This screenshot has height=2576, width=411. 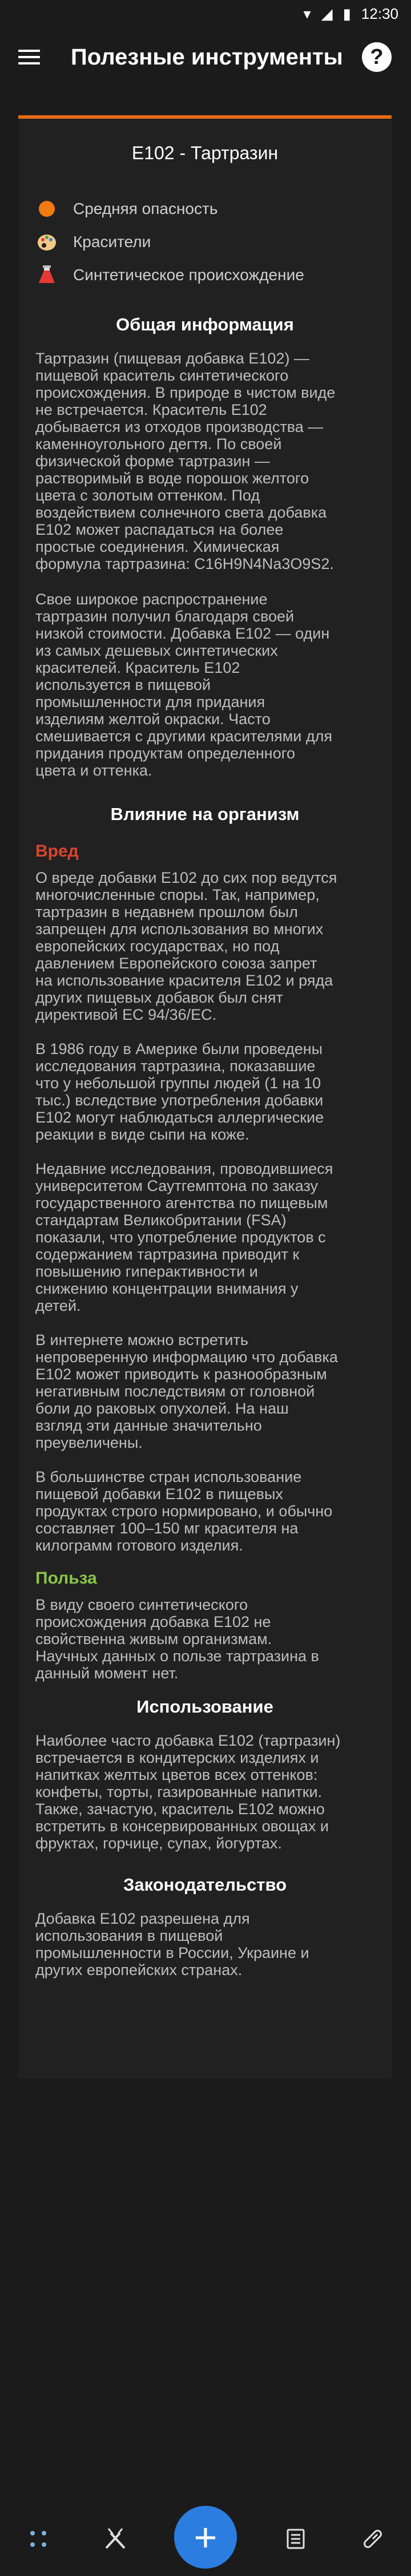 I want to click on list-icon, so click(x=295, y=2539).